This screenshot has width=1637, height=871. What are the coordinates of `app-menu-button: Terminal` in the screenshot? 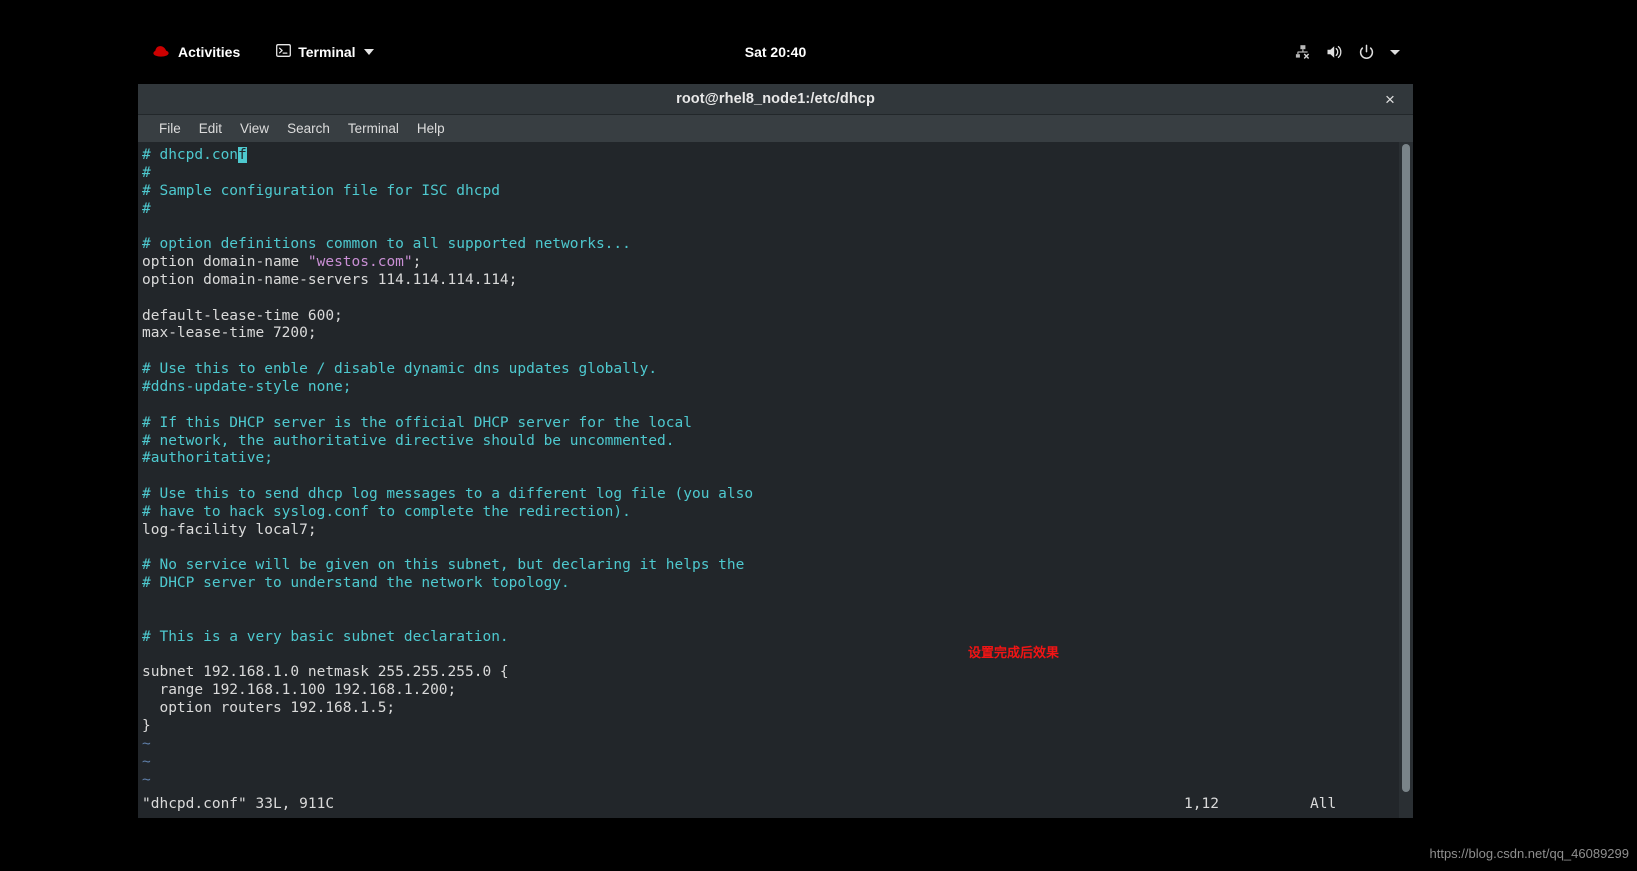 It's located at (325, 52).